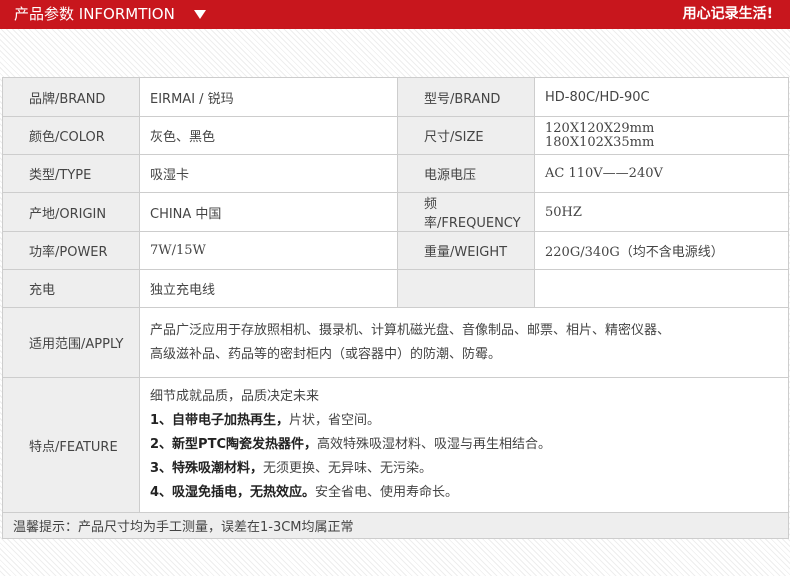 The image size is (790, 576). I want to click on color-value: 灰色、黑色, so click(268, 135).